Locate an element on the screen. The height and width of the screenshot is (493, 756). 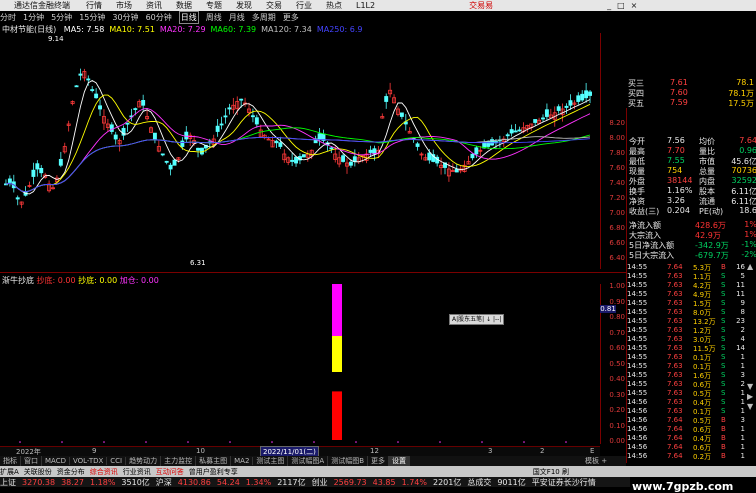
scroll-down-icon: ▼ is located at coordinates (750, 386).